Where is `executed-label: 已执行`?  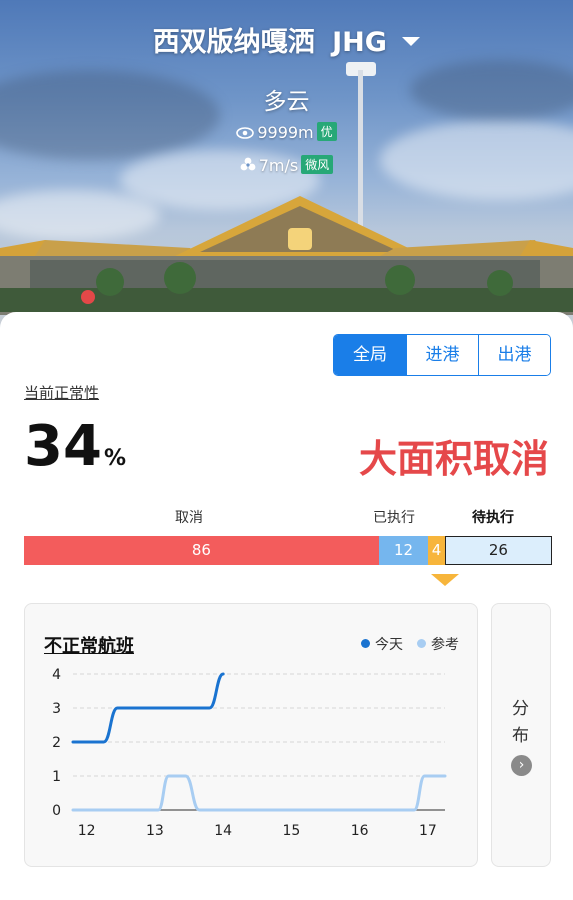
executed-label: 已执行 is located at coordinates (394, 518).